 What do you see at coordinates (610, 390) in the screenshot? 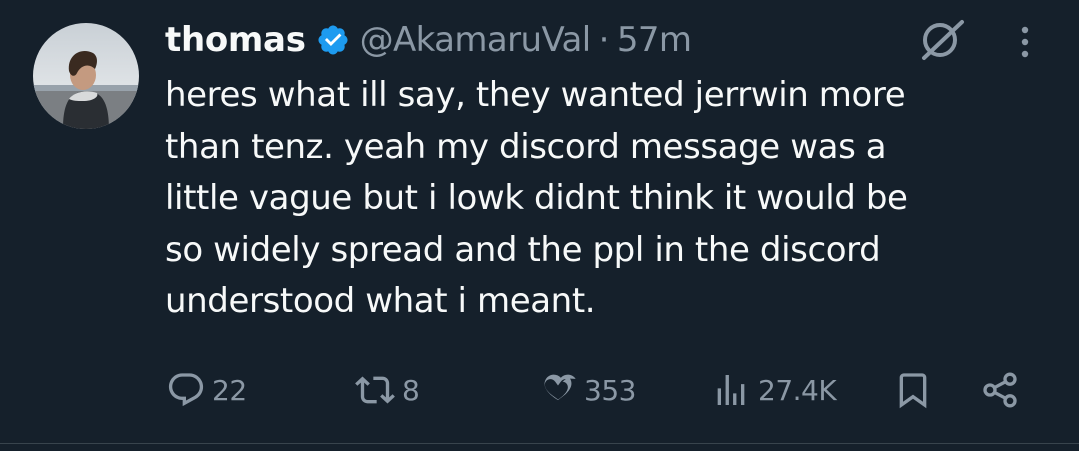
I see `like-count: 353` at bounding box center [610, 390].